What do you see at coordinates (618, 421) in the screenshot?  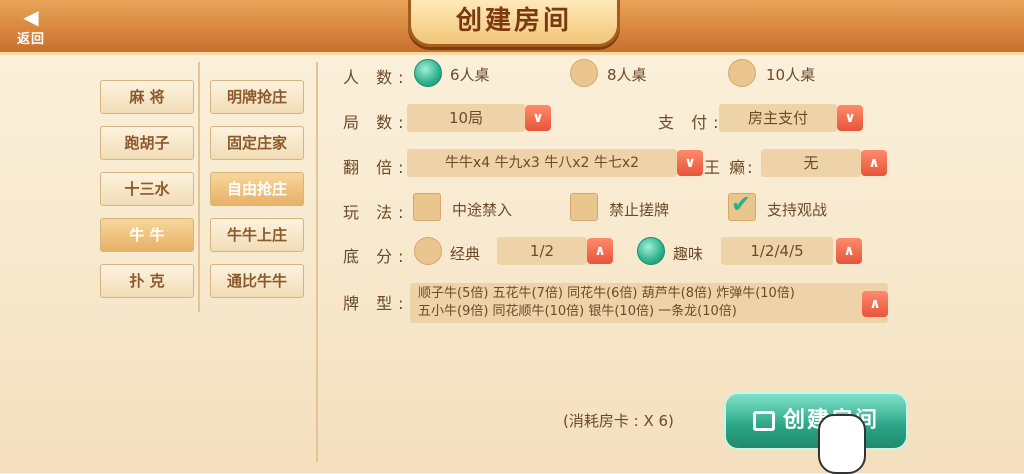 I see `room-card-cost: (消耗房卡 : X 6)` at bounding box center [618, 421].